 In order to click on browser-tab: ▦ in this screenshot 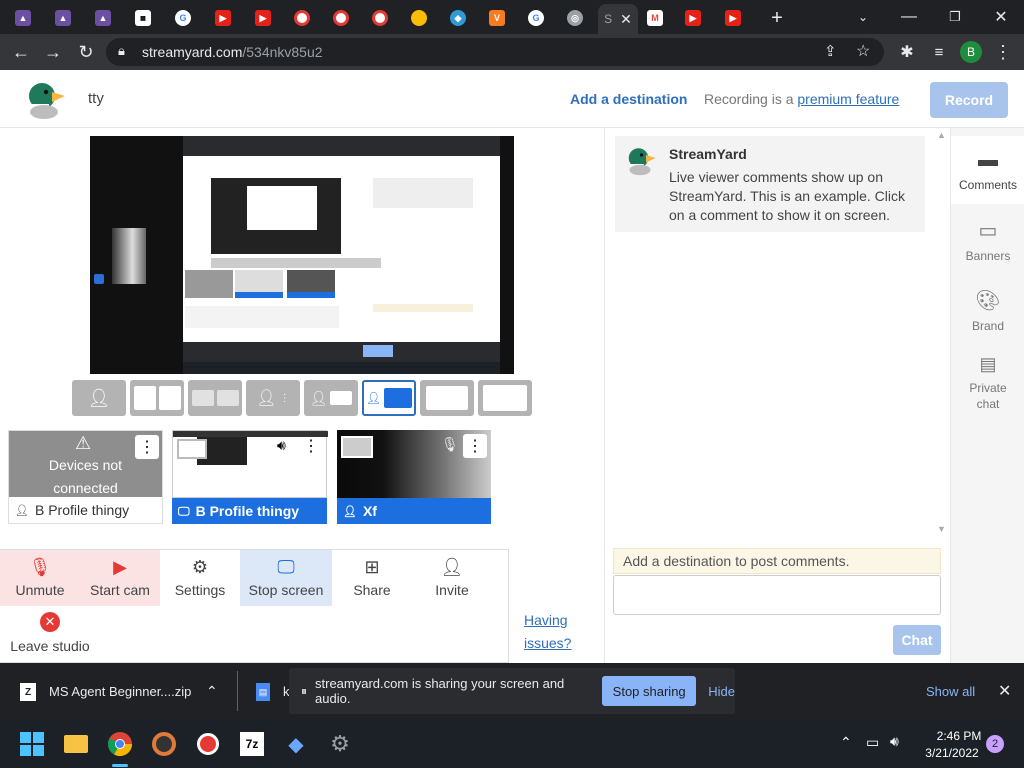, I will do `click(143, 18)`.